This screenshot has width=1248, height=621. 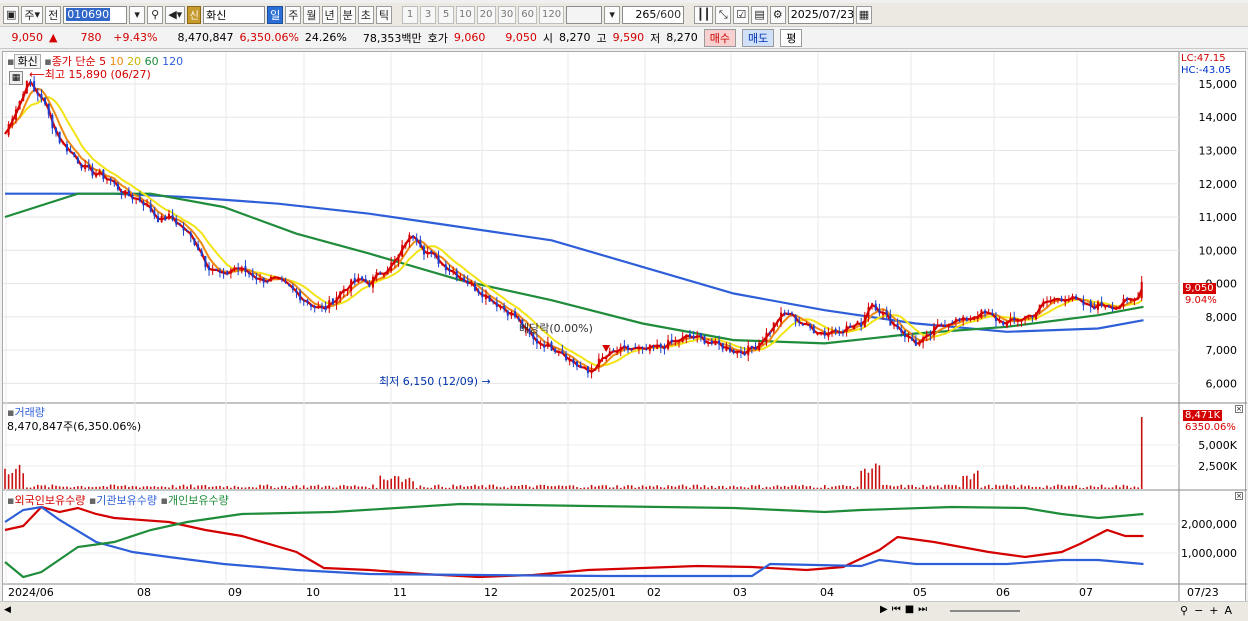 I want to click on interval-10: 10, so click(x=465, y=14).